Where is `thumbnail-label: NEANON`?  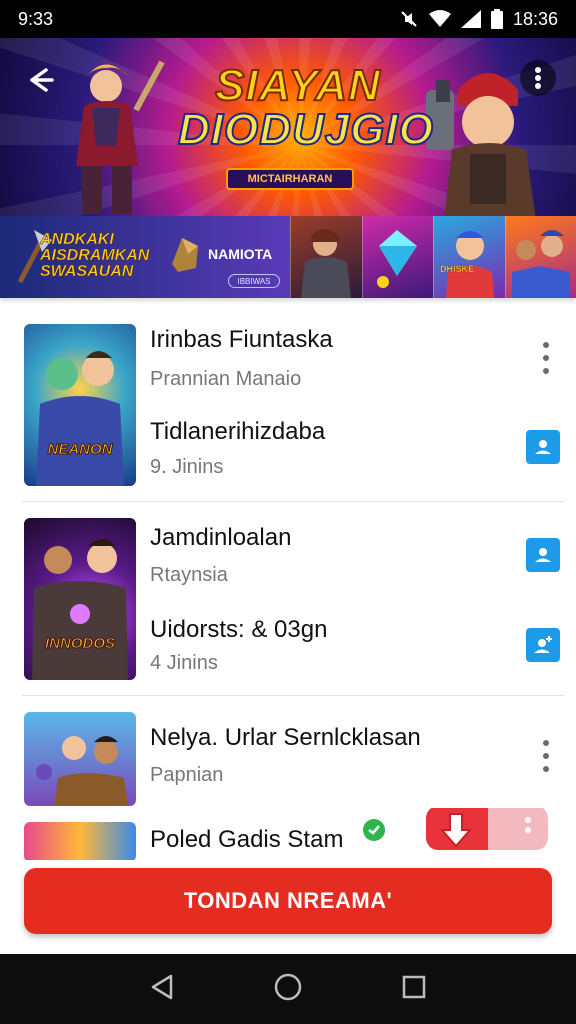
thumbnail-label: NEANON is located at coordinates (80, 450).